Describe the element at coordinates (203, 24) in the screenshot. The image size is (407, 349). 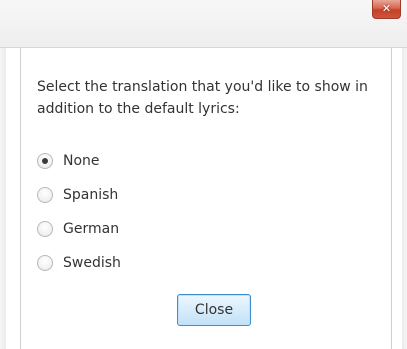
I see `window-titlebar: ✕` at that location.